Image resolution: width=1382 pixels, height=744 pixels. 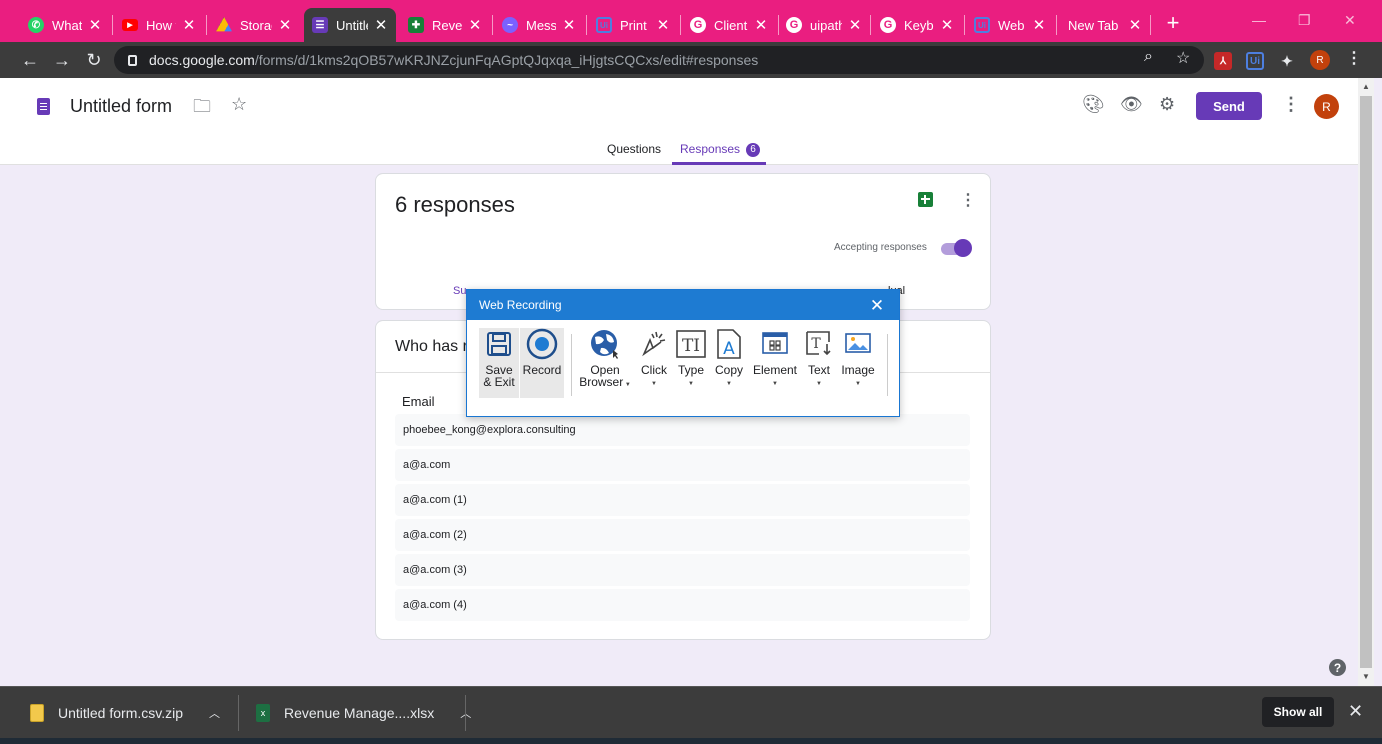 What do you see at coordinates (1366, 86) in the screenshot?
I see `scroll-up-icon: ▲` at bounding box center [1366, 86].